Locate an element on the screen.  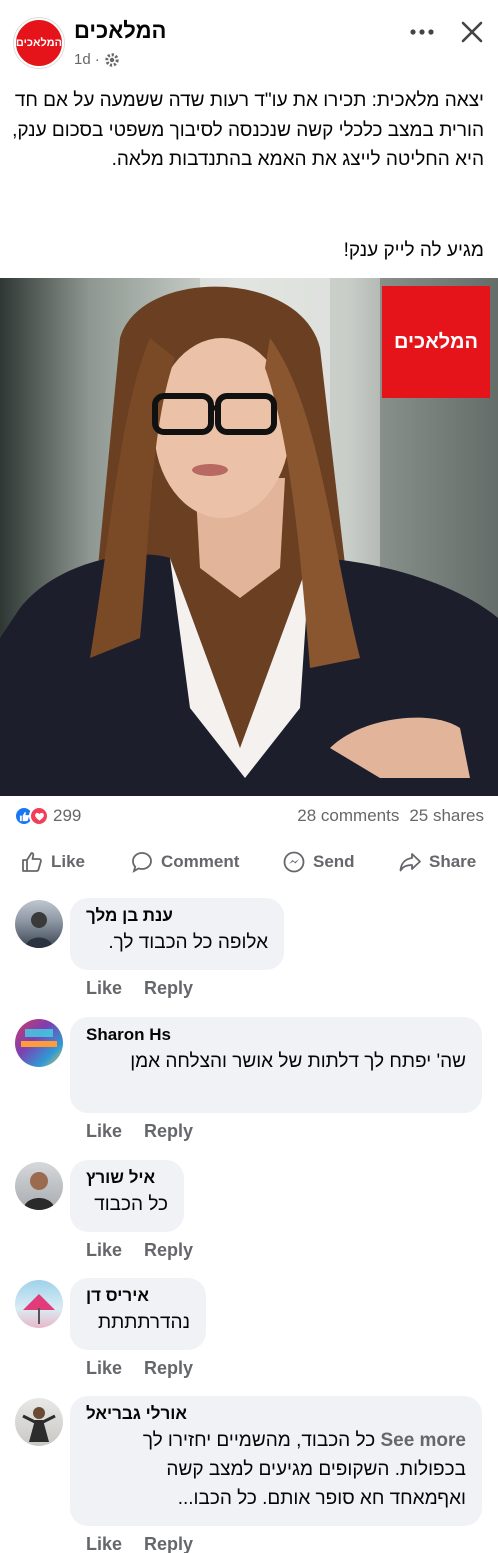
post-header: המלאכים המלאכים 1d · is located at coordinates (249, 40).